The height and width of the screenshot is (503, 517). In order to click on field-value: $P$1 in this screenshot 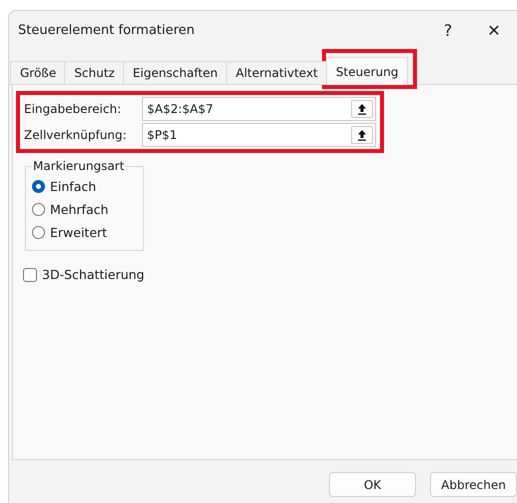, I will do `click(162, 135)`.